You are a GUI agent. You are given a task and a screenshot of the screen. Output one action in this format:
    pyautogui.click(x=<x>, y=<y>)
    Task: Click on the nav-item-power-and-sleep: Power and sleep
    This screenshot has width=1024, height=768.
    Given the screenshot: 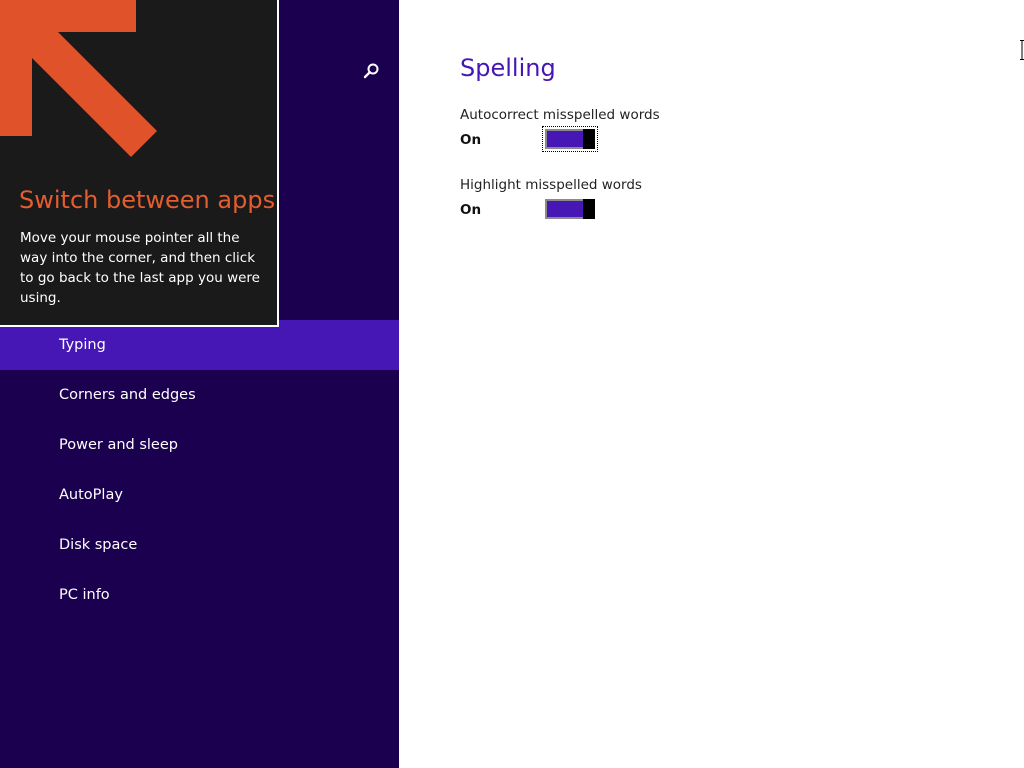 What is the action you would take?
    pyautogui.click(x=199, y=445)
    